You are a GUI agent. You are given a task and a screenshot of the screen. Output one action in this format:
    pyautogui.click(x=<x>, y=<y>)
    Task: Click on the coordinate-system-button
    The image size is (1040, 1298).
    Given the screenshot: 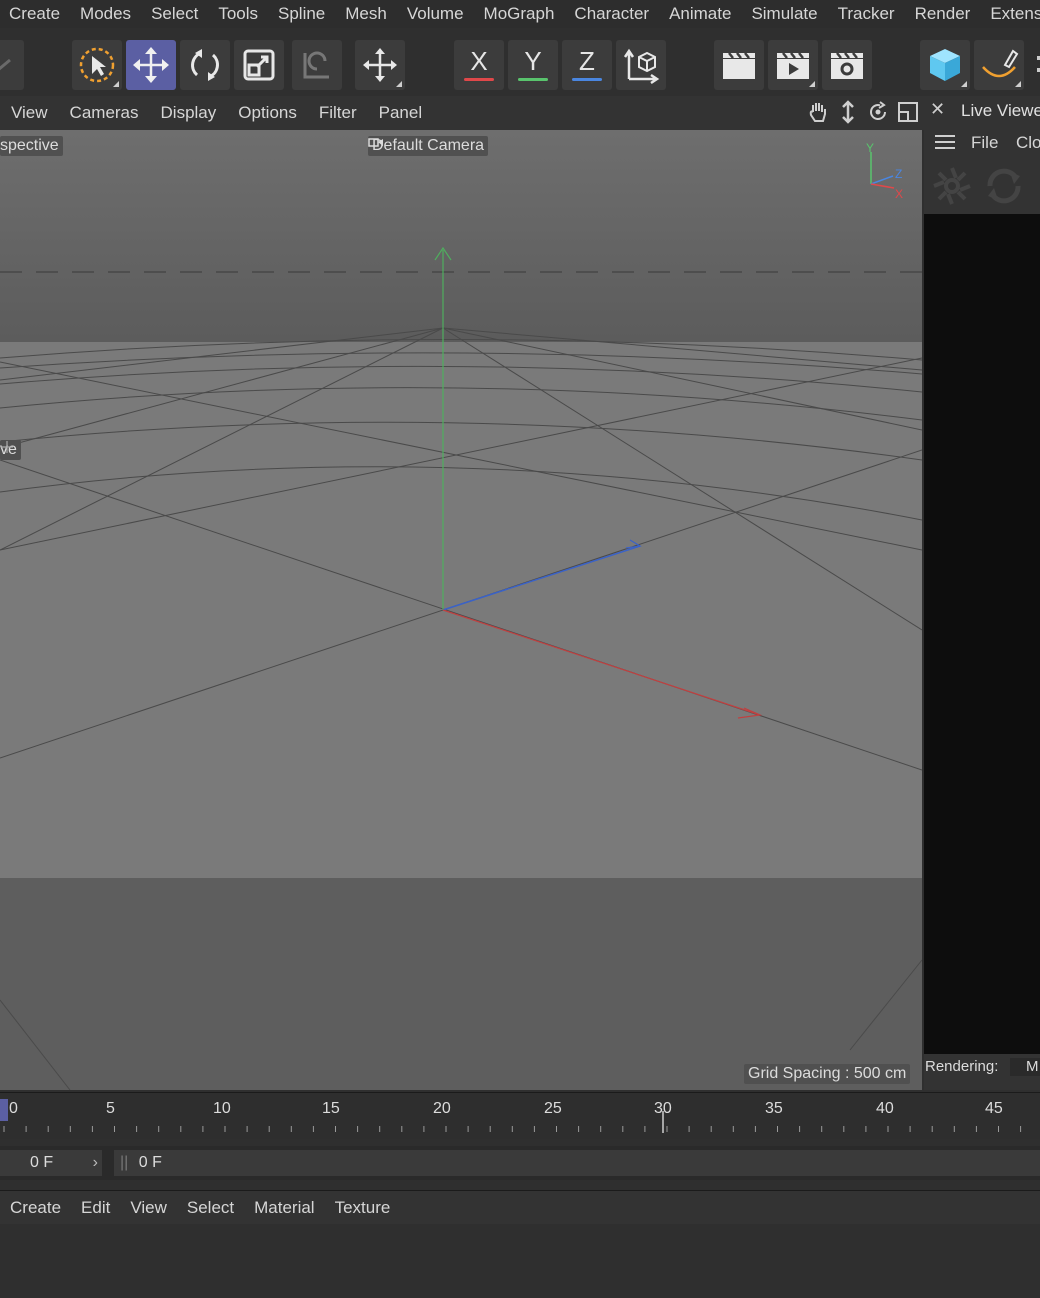 What is the action you would take?
    pyautogui.click(x=641, y=65)
    